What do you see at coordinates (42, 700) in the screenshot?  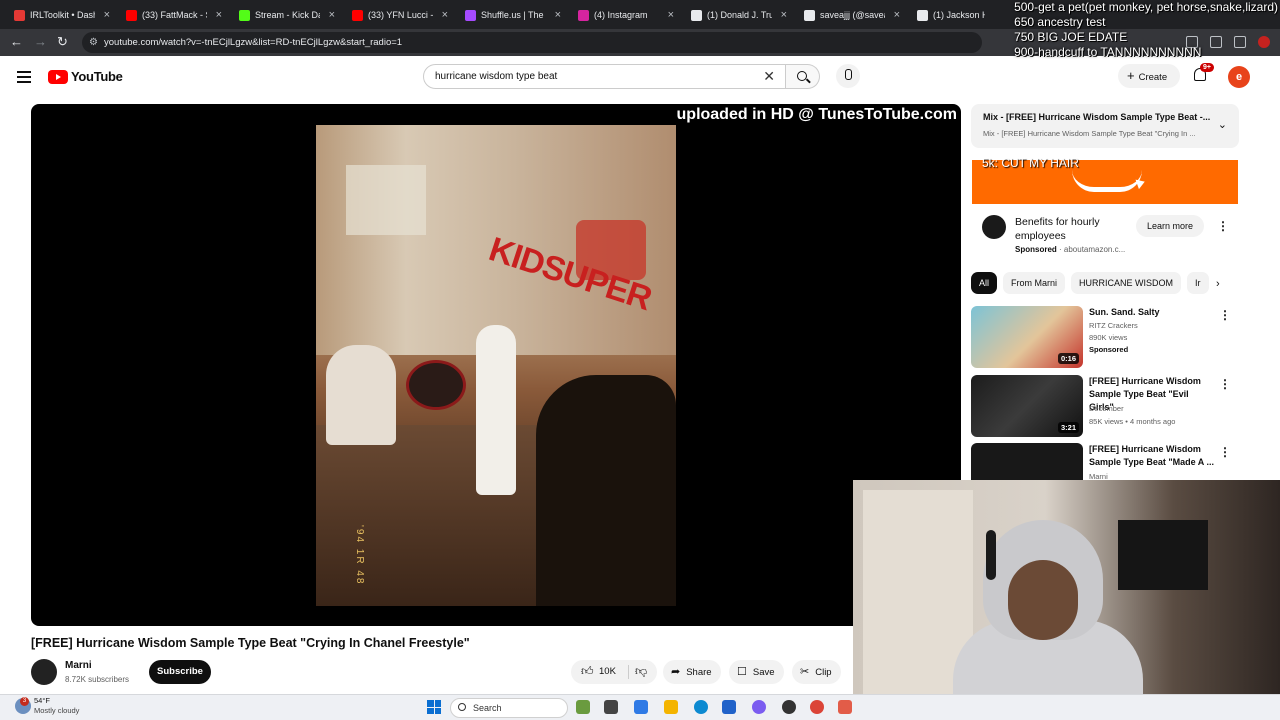 I see `temperature: 54°F` at bounding box center [42, 700].